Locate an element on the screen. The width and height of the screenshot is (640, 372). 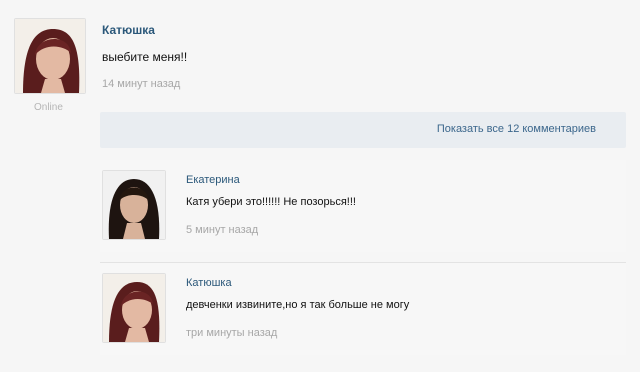
post-timestamp: 14 минут назад is located at coordinates (141, 84).